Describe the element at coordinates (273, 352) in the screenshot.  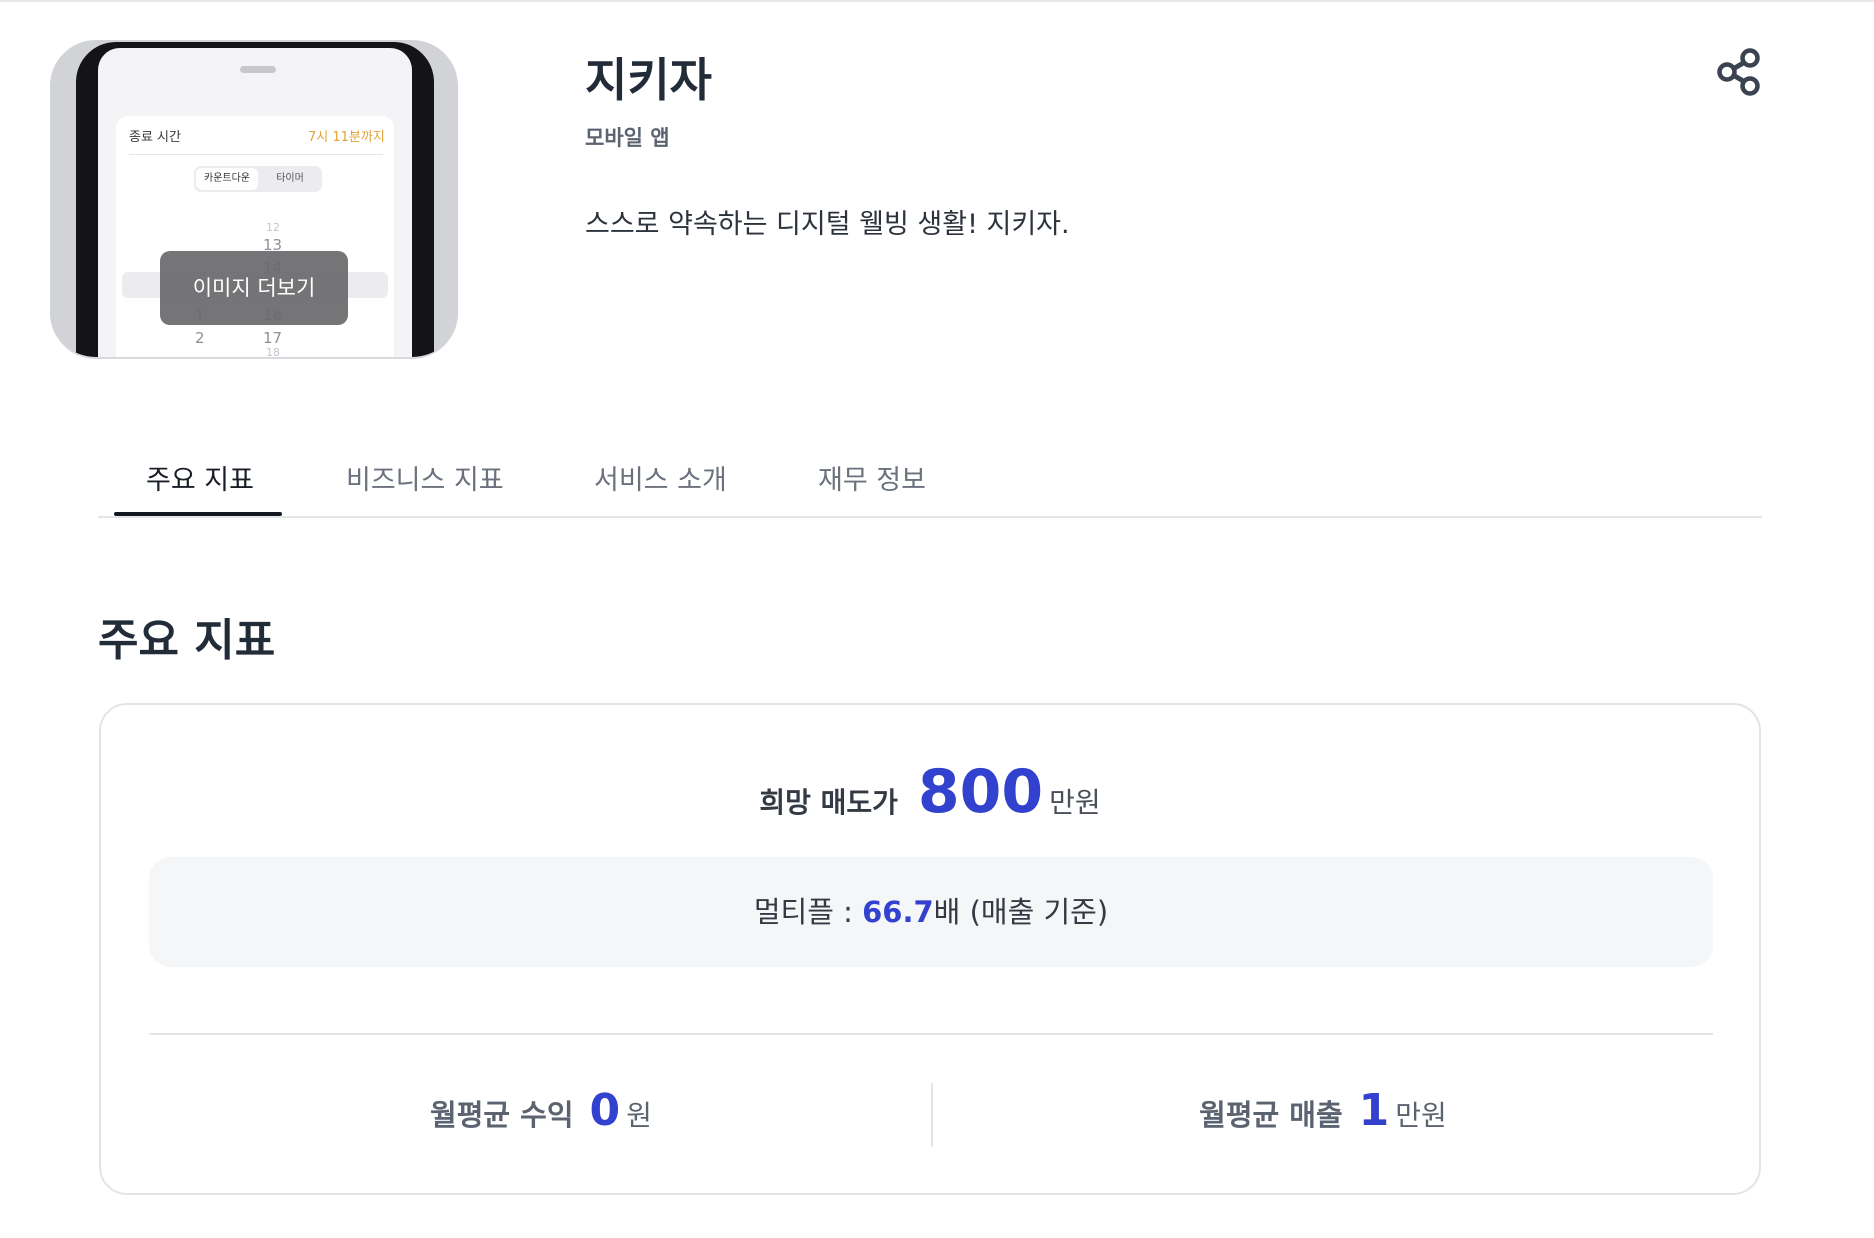
I see `picker-number: 18` at that location.